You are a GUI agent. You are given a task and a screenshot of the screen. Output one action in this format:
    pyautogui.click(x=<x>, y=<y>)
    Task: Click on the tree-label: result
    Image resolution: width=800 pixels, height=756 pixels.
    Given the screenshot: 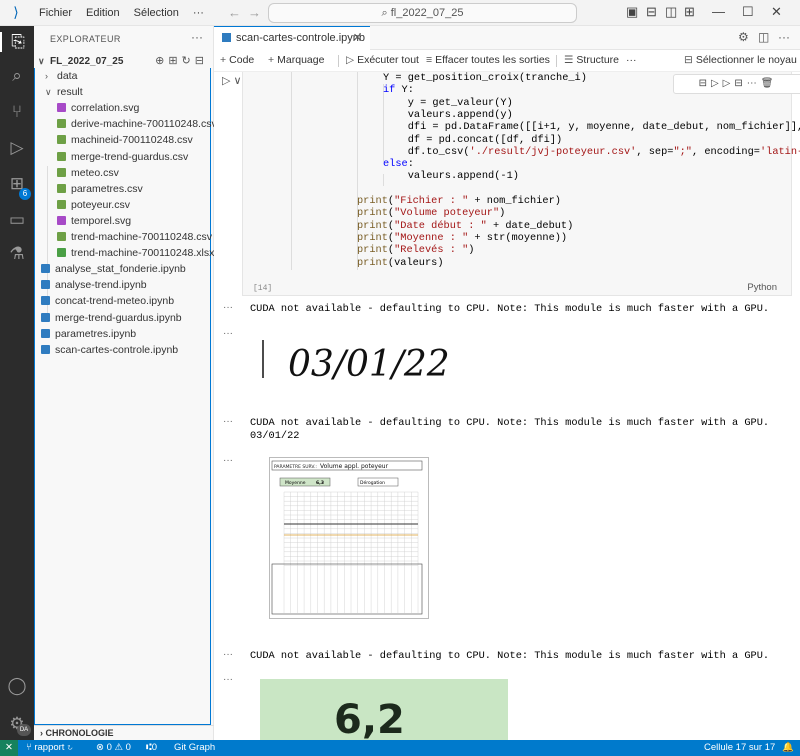 What is the action you would take?
    pyautogui.click(x=70, y=92)
    